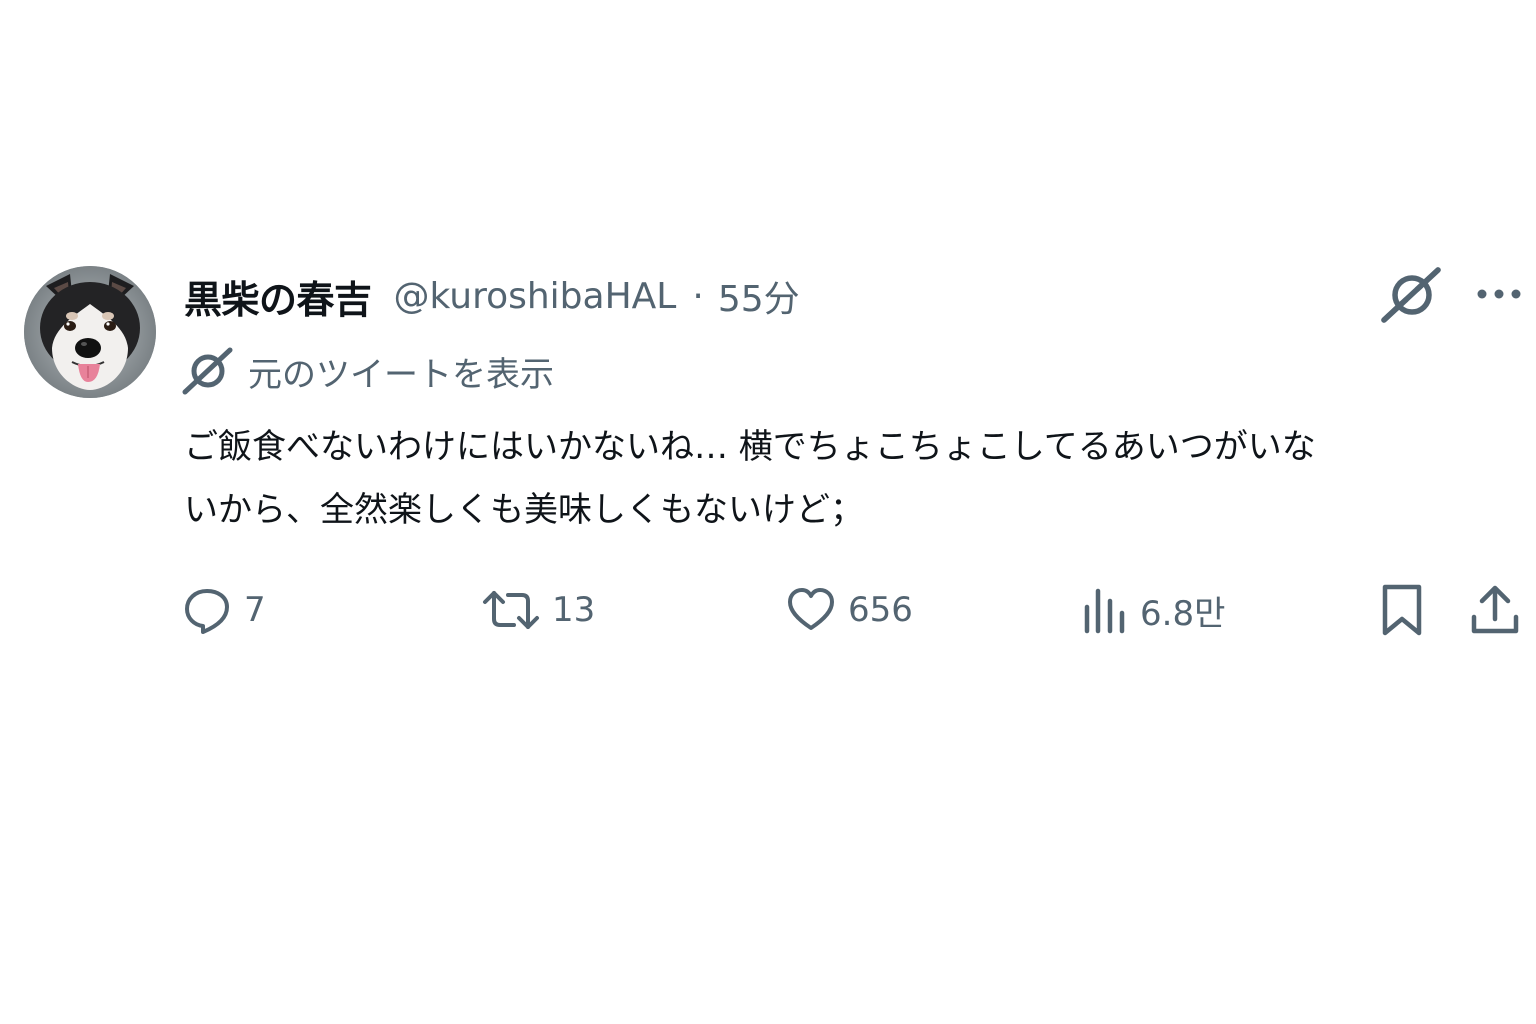  I want to click on retweet-button: 13, so click(538, 610).